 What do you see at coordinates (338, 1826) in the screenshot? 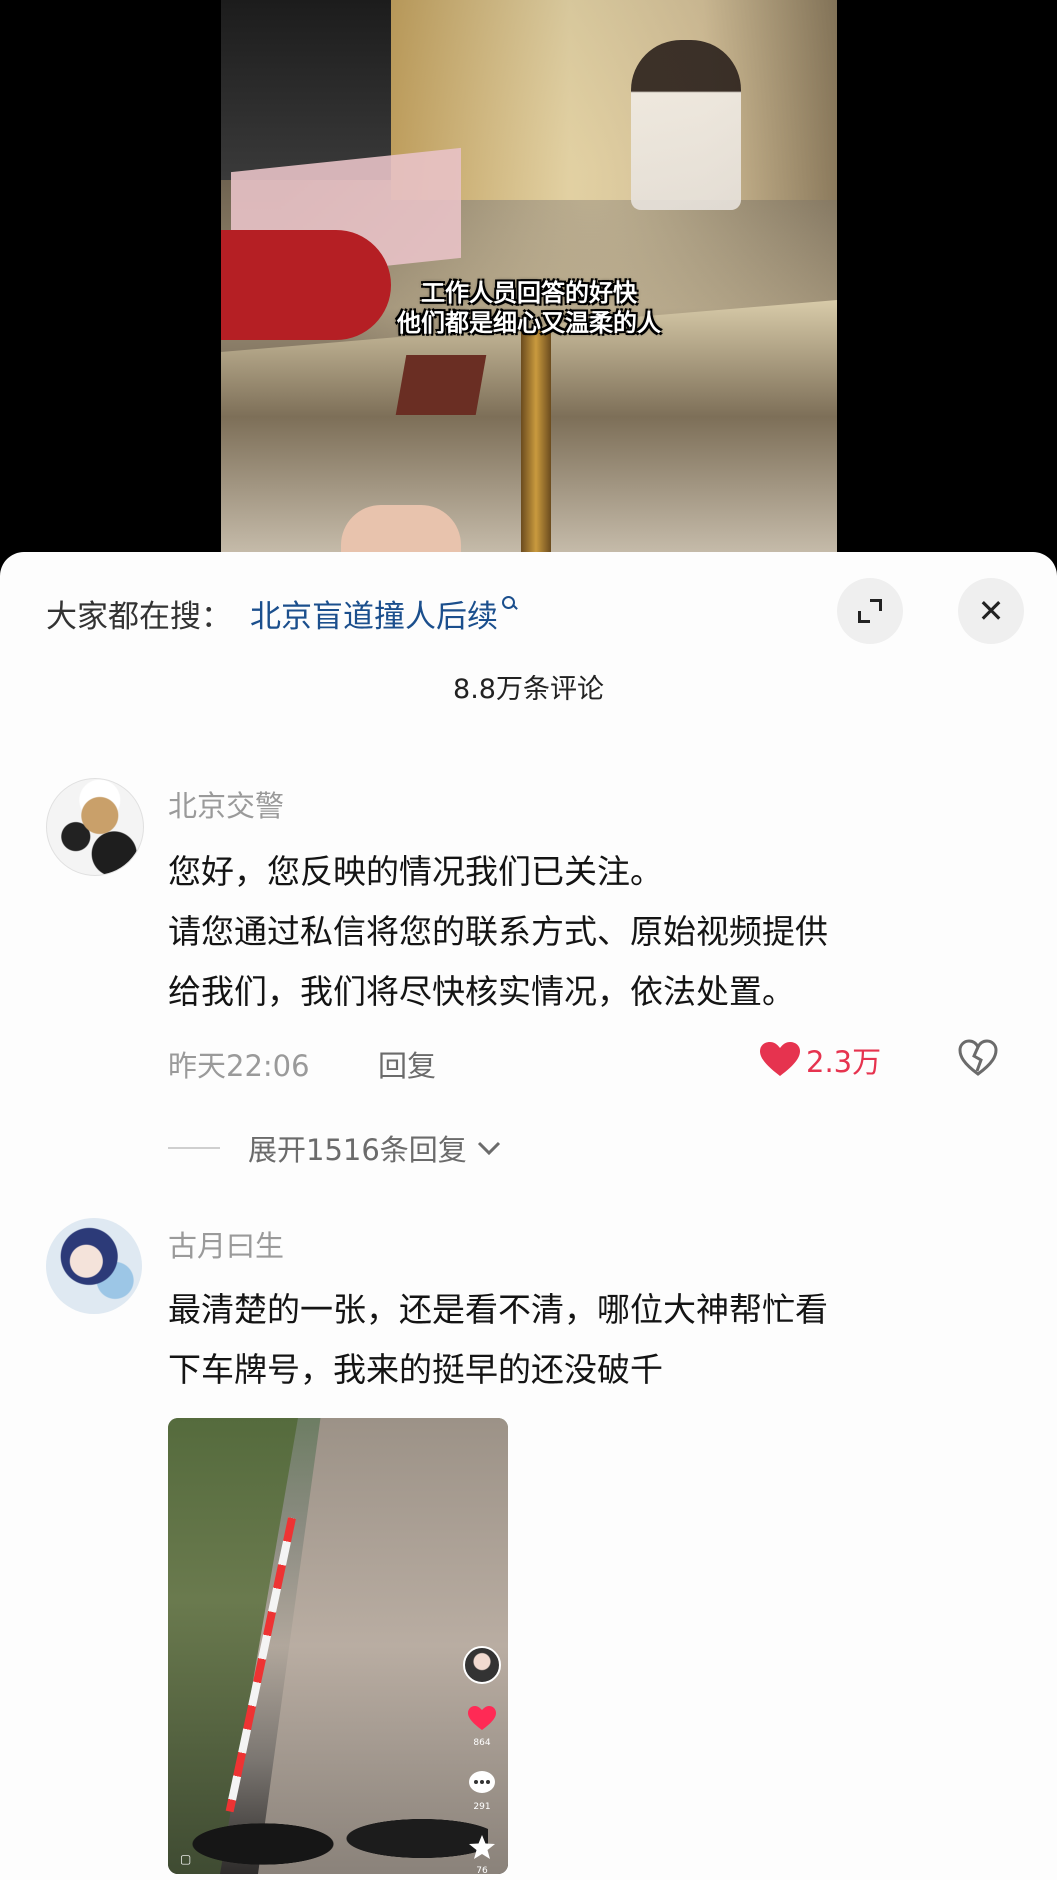
I see `image-knees` at bounding box center [338, 1826].